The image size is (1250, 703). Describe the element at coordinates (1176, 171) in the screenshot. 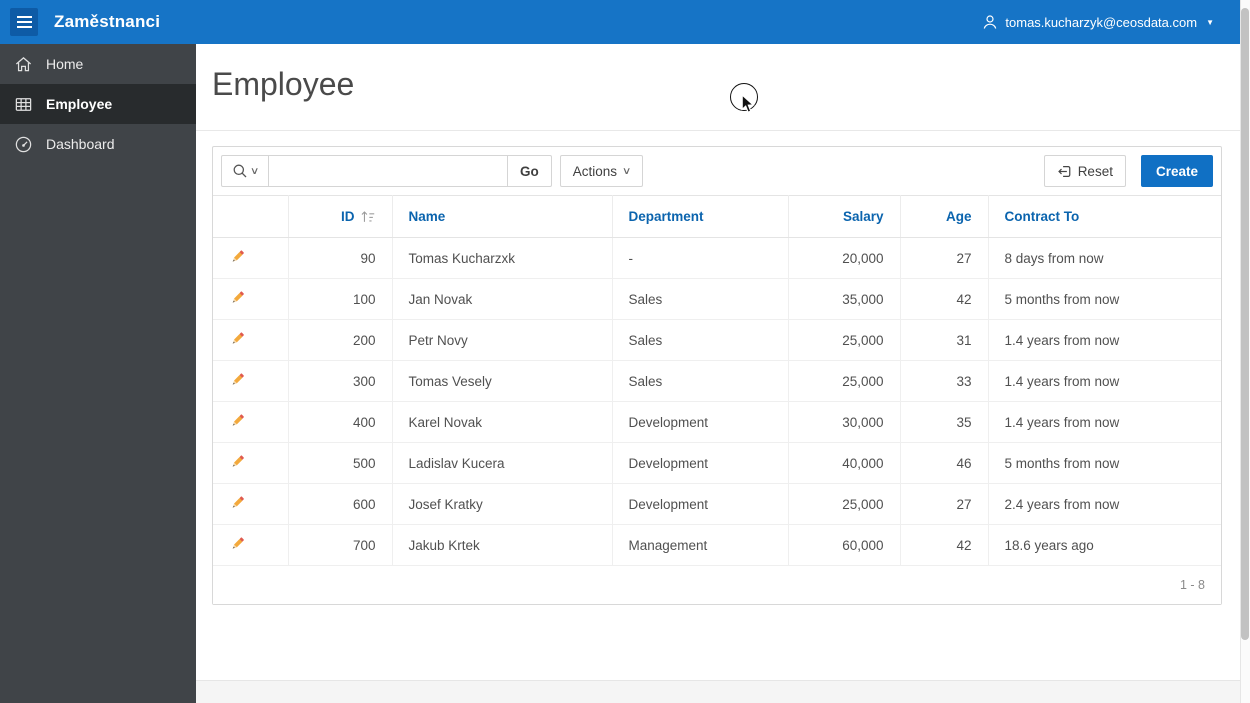

I see `create-button: Create` at that location.